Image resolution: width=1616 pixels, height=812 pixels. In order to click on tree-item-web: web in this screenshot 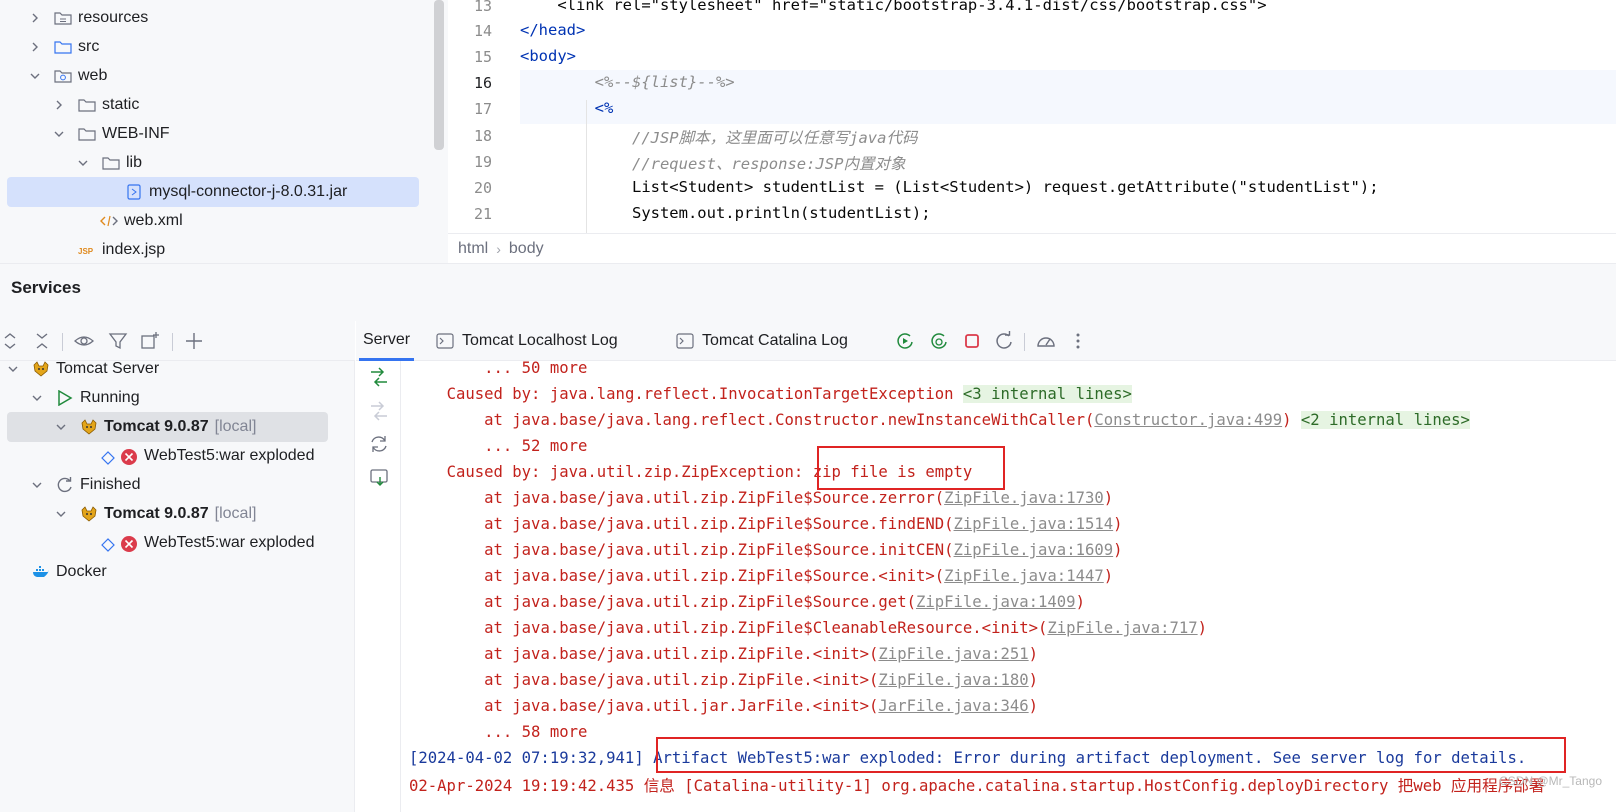, I will do `click(68, 76)`.